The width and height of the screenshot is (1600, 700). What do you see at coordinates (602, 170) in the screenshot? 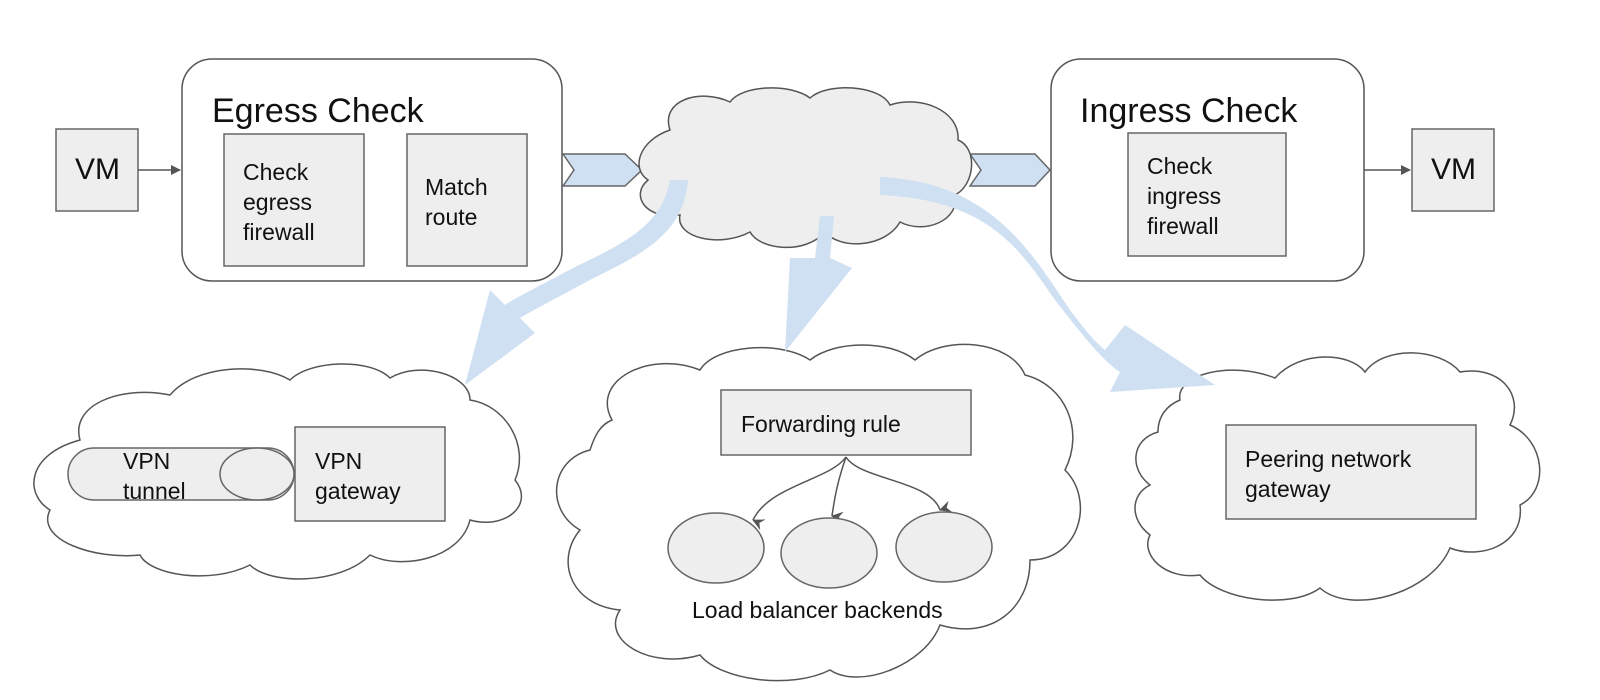
I see `egress-chevron` at bounding box center [602, 170].